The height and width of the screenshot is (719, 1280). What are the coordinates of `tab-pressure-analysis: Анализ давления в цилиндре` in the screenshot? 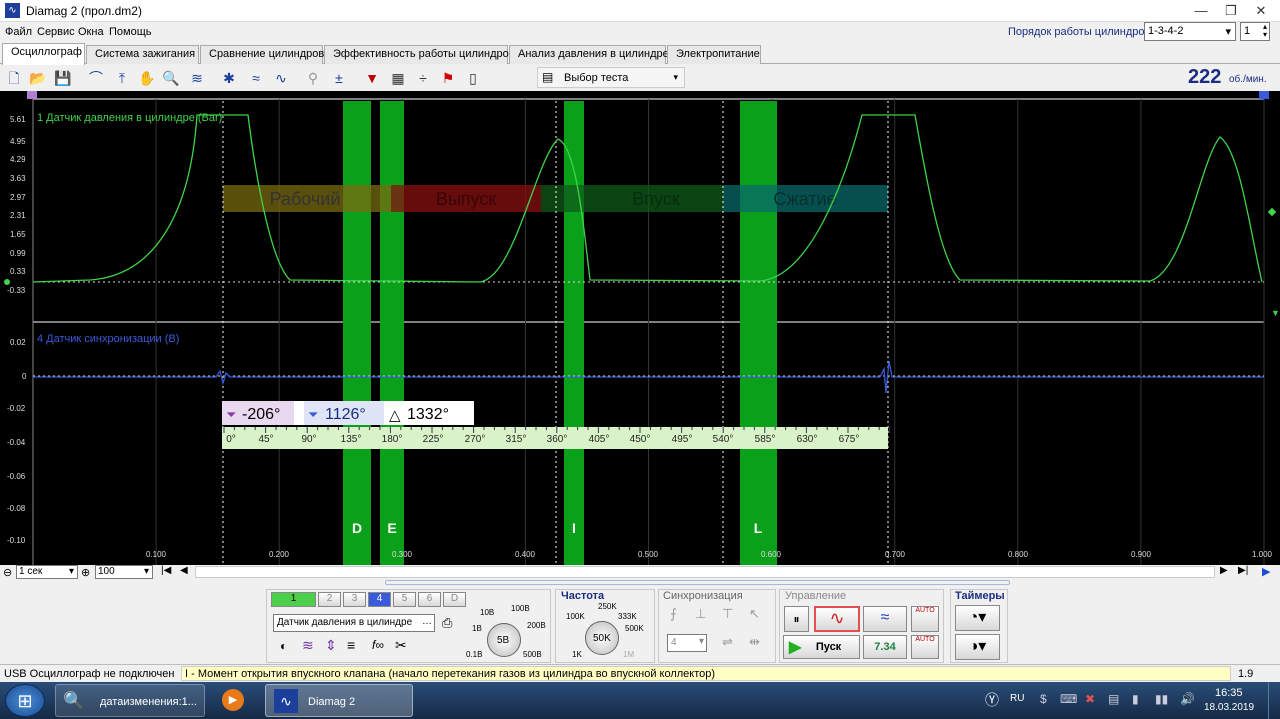 It's located at (589, 54).